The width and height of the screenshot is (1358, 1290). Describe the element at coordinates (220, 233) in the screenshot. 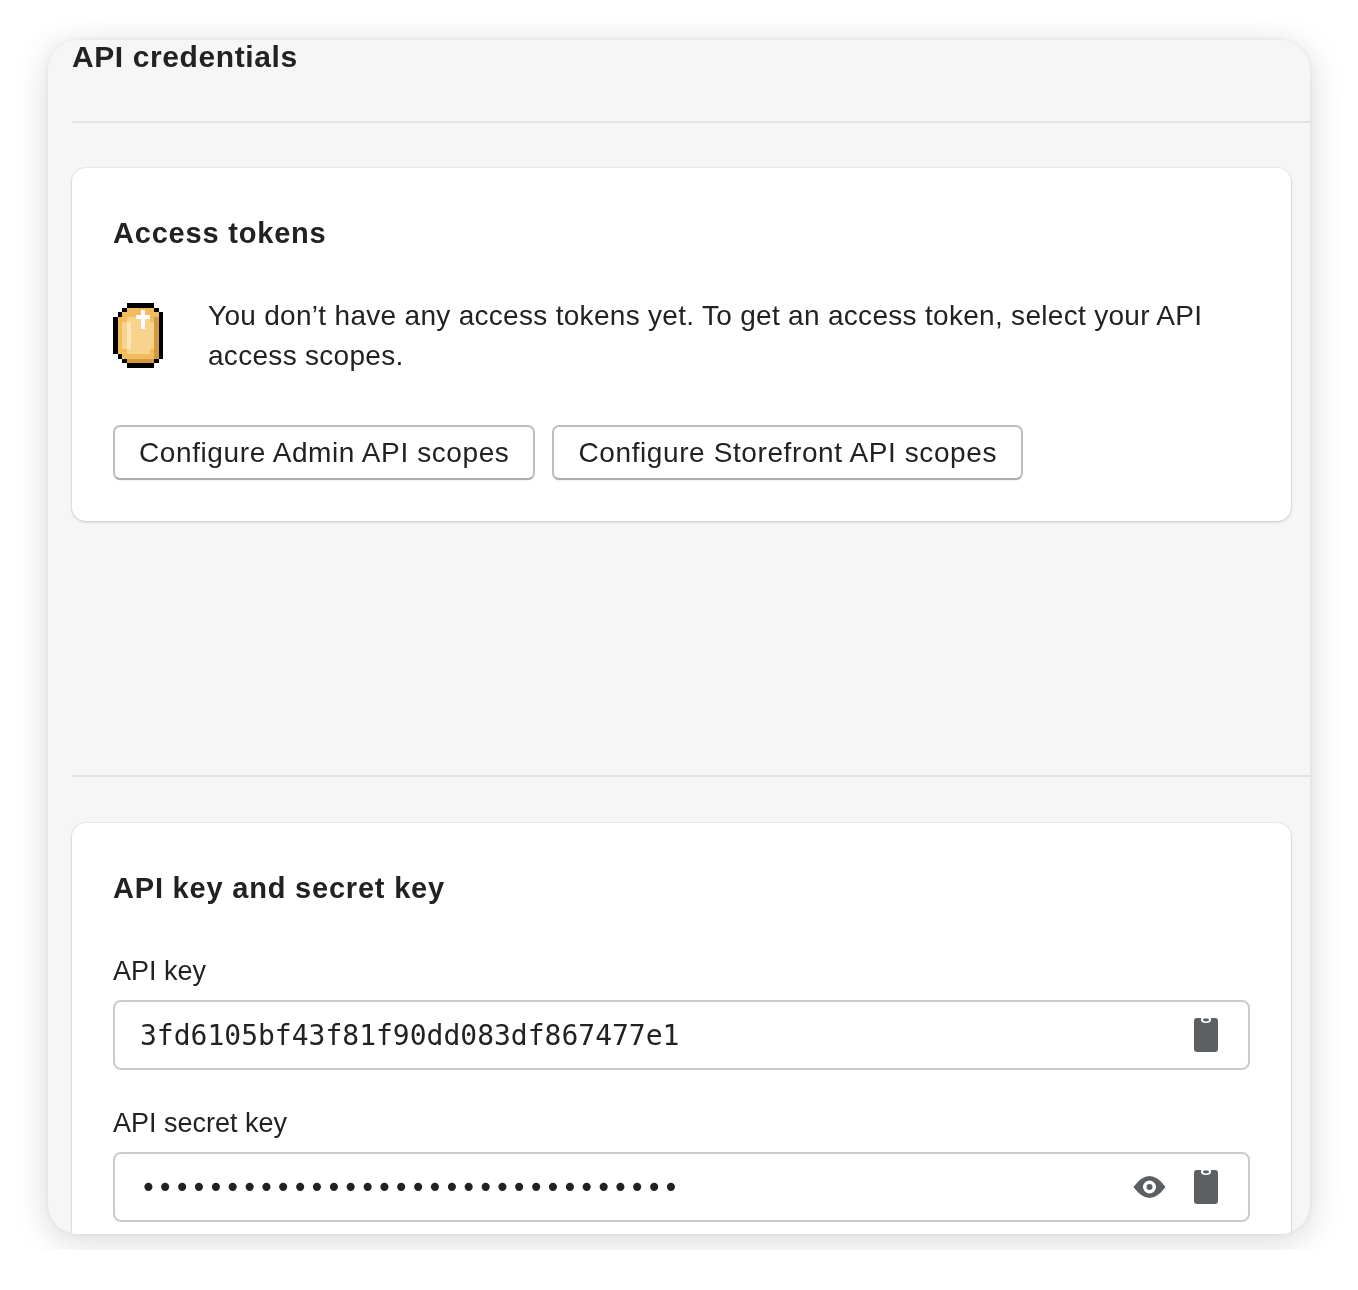

I see `card-heading: Access tokens` at that location.